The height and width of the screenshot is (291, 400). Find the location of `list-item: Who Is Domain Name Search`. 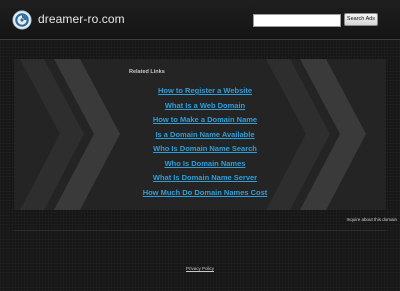

list-item: Who Is Domain Name Search is located at coordinates (205, 145).